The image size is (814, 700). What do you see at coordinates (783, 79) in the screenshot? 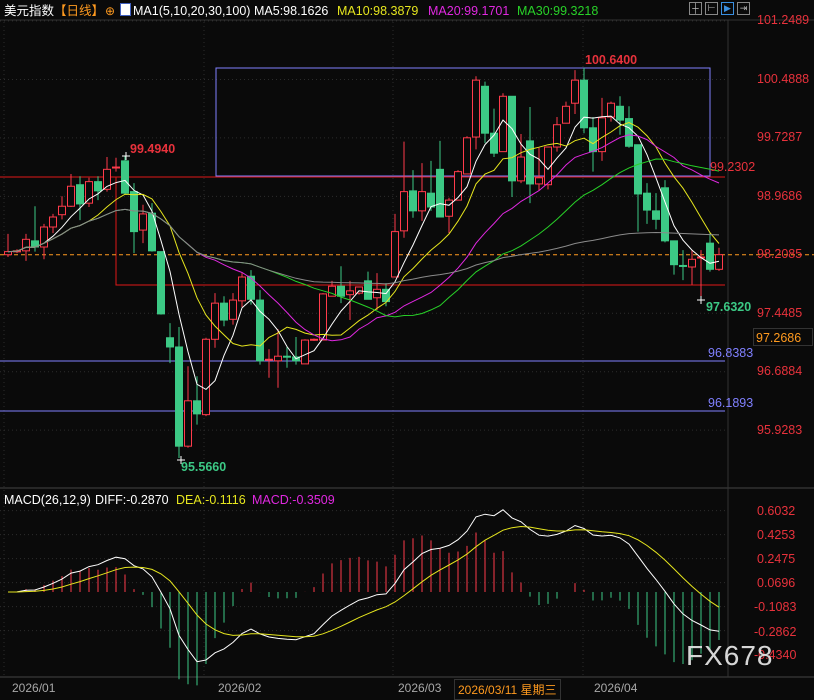
I see `price-axis-label: 100.4888` at bounding box center [783, 79].